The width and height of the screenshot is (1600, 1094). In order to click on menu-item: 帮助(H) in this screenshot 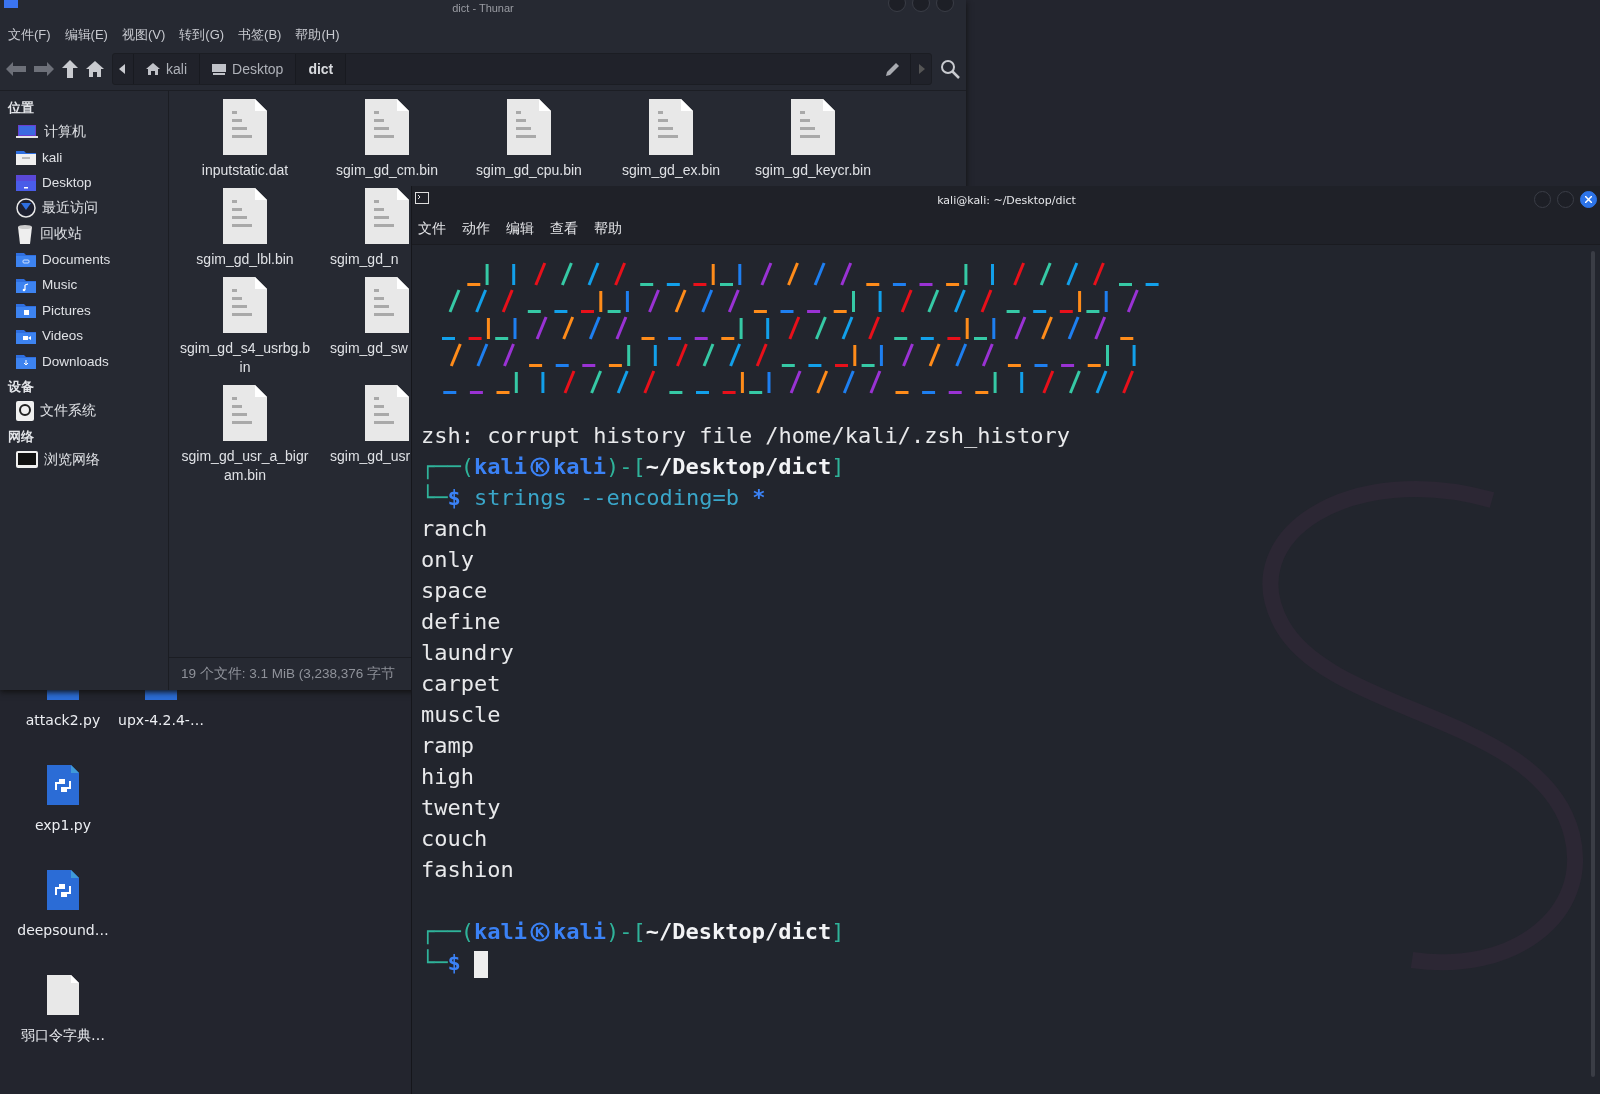, I will do `click(317, 35)`.